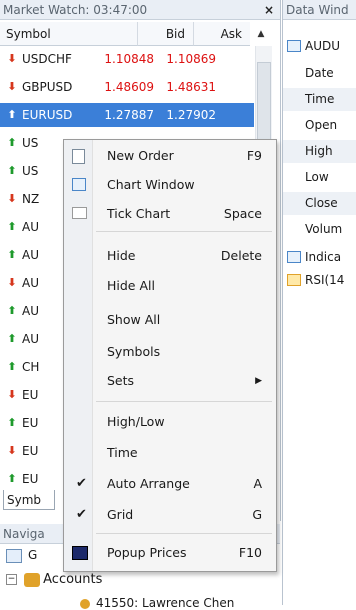 This screenshot has height=610, width=356. What do you see at coordinates (170, 320) in the screenshot?
I see `menu-item-show-all: Show All` at bounding box center [170, 320].